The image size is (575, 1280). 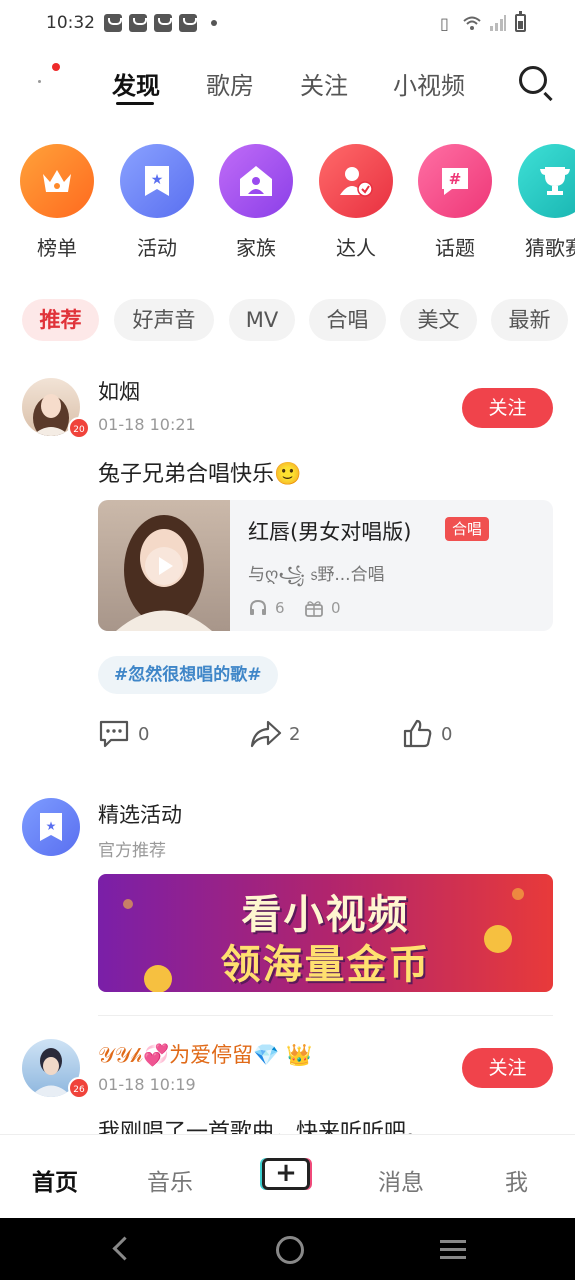 I want to click on tab-song-room: 歌房, so click(x=230, y=83).